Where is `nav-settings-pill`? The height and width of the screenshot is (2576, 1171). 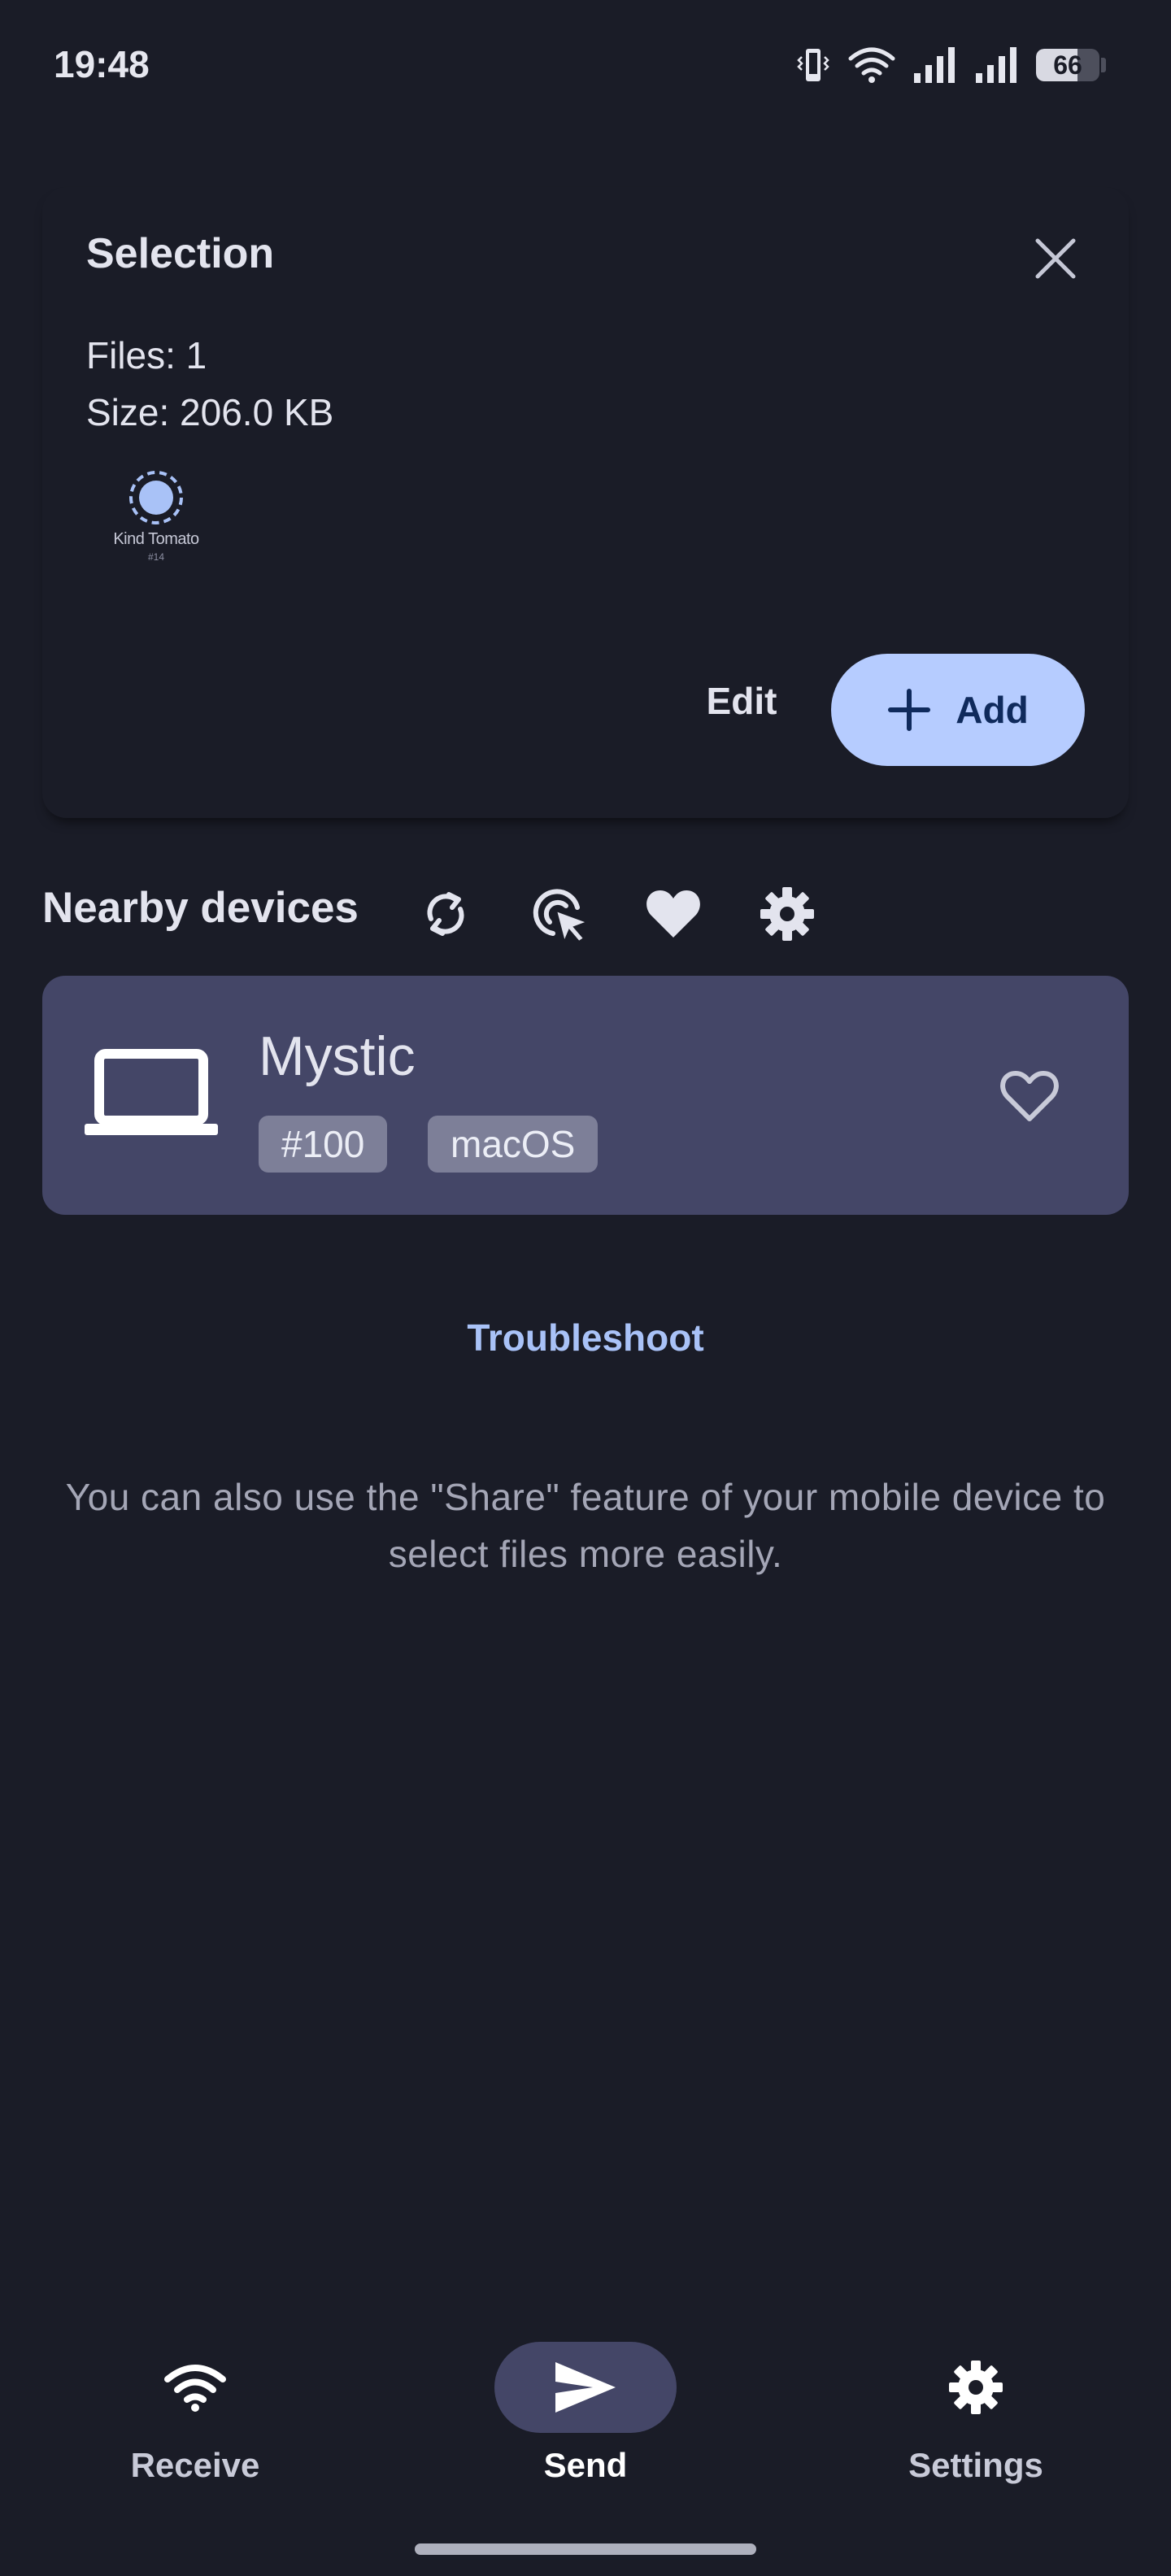 nav-settings-pill is located at coordinates (976, 2388).